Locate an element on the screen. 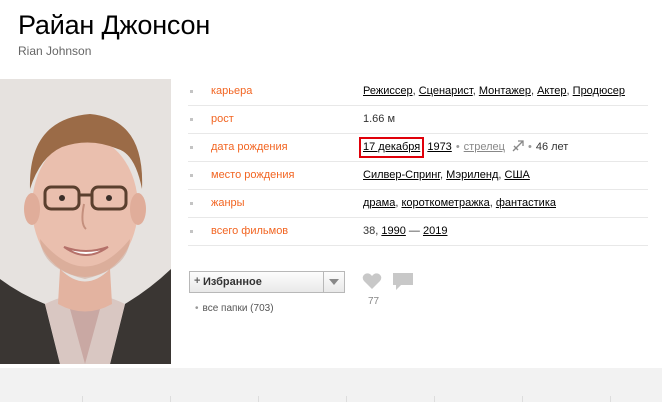 The width and height of the screenshot is (662, 402). comment-icon is located at coordinates (403, 284).